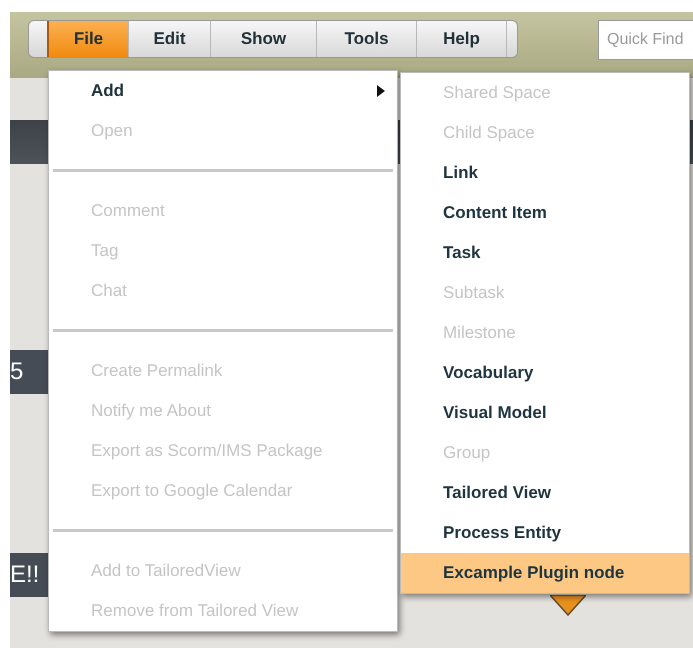  What do you see at coordinates (30, 372) in the screenshot?
I see `canvas-node: 5` at bounding box center [30, 372].